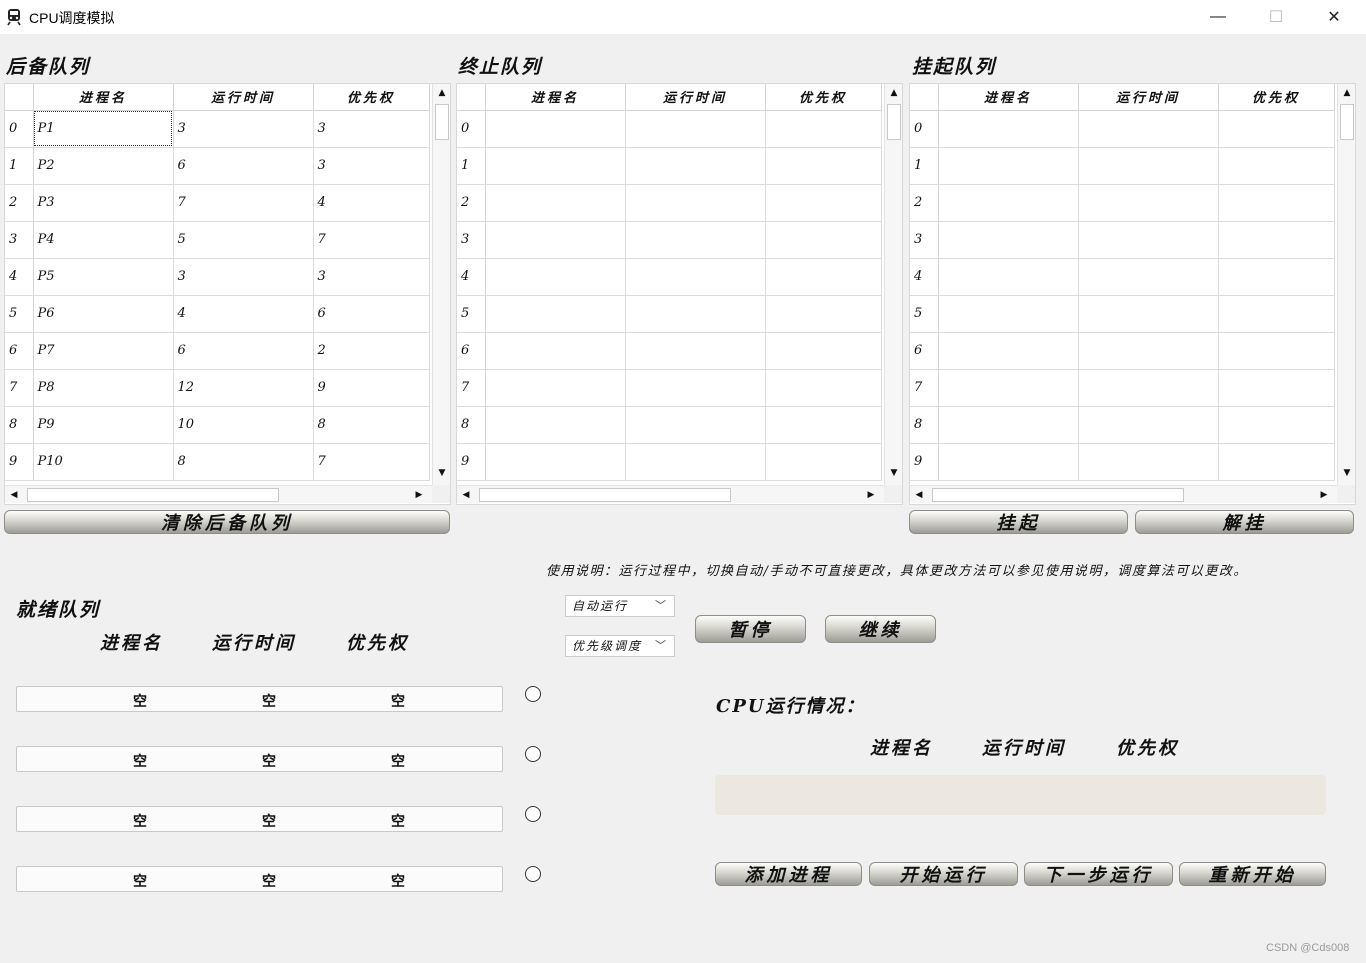 The height and width of the screenshot is (963, 1366). Describe the element at coordinates (1098, 874) in the screenshot. I see `next-step-button: 下一步运行` at that location.